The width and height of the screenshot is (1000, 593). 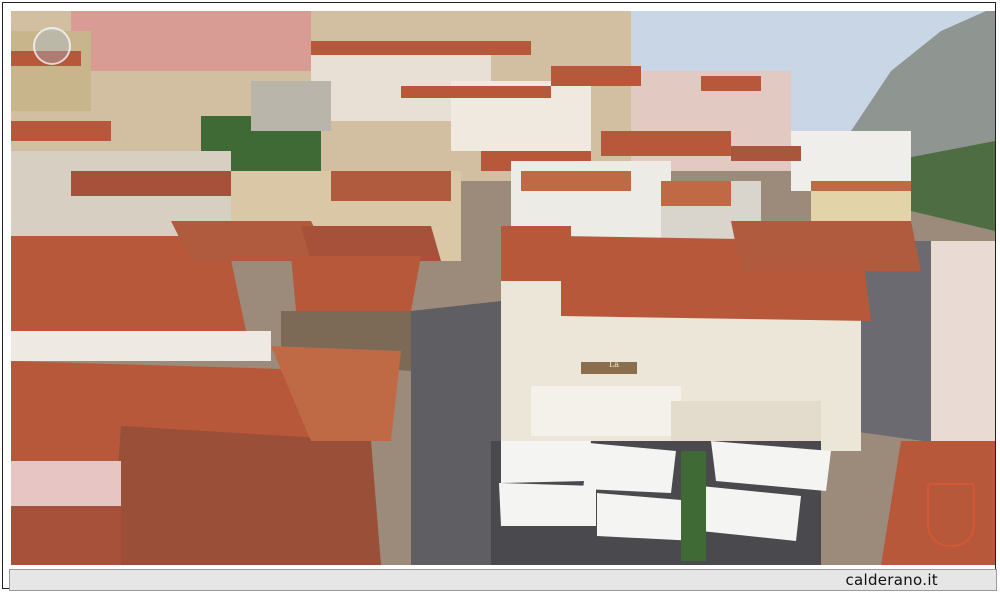 What do you see at coordinates (52, 46) in the screenshot?
I see `town-crest-logo` at bounding box center [52, 46].